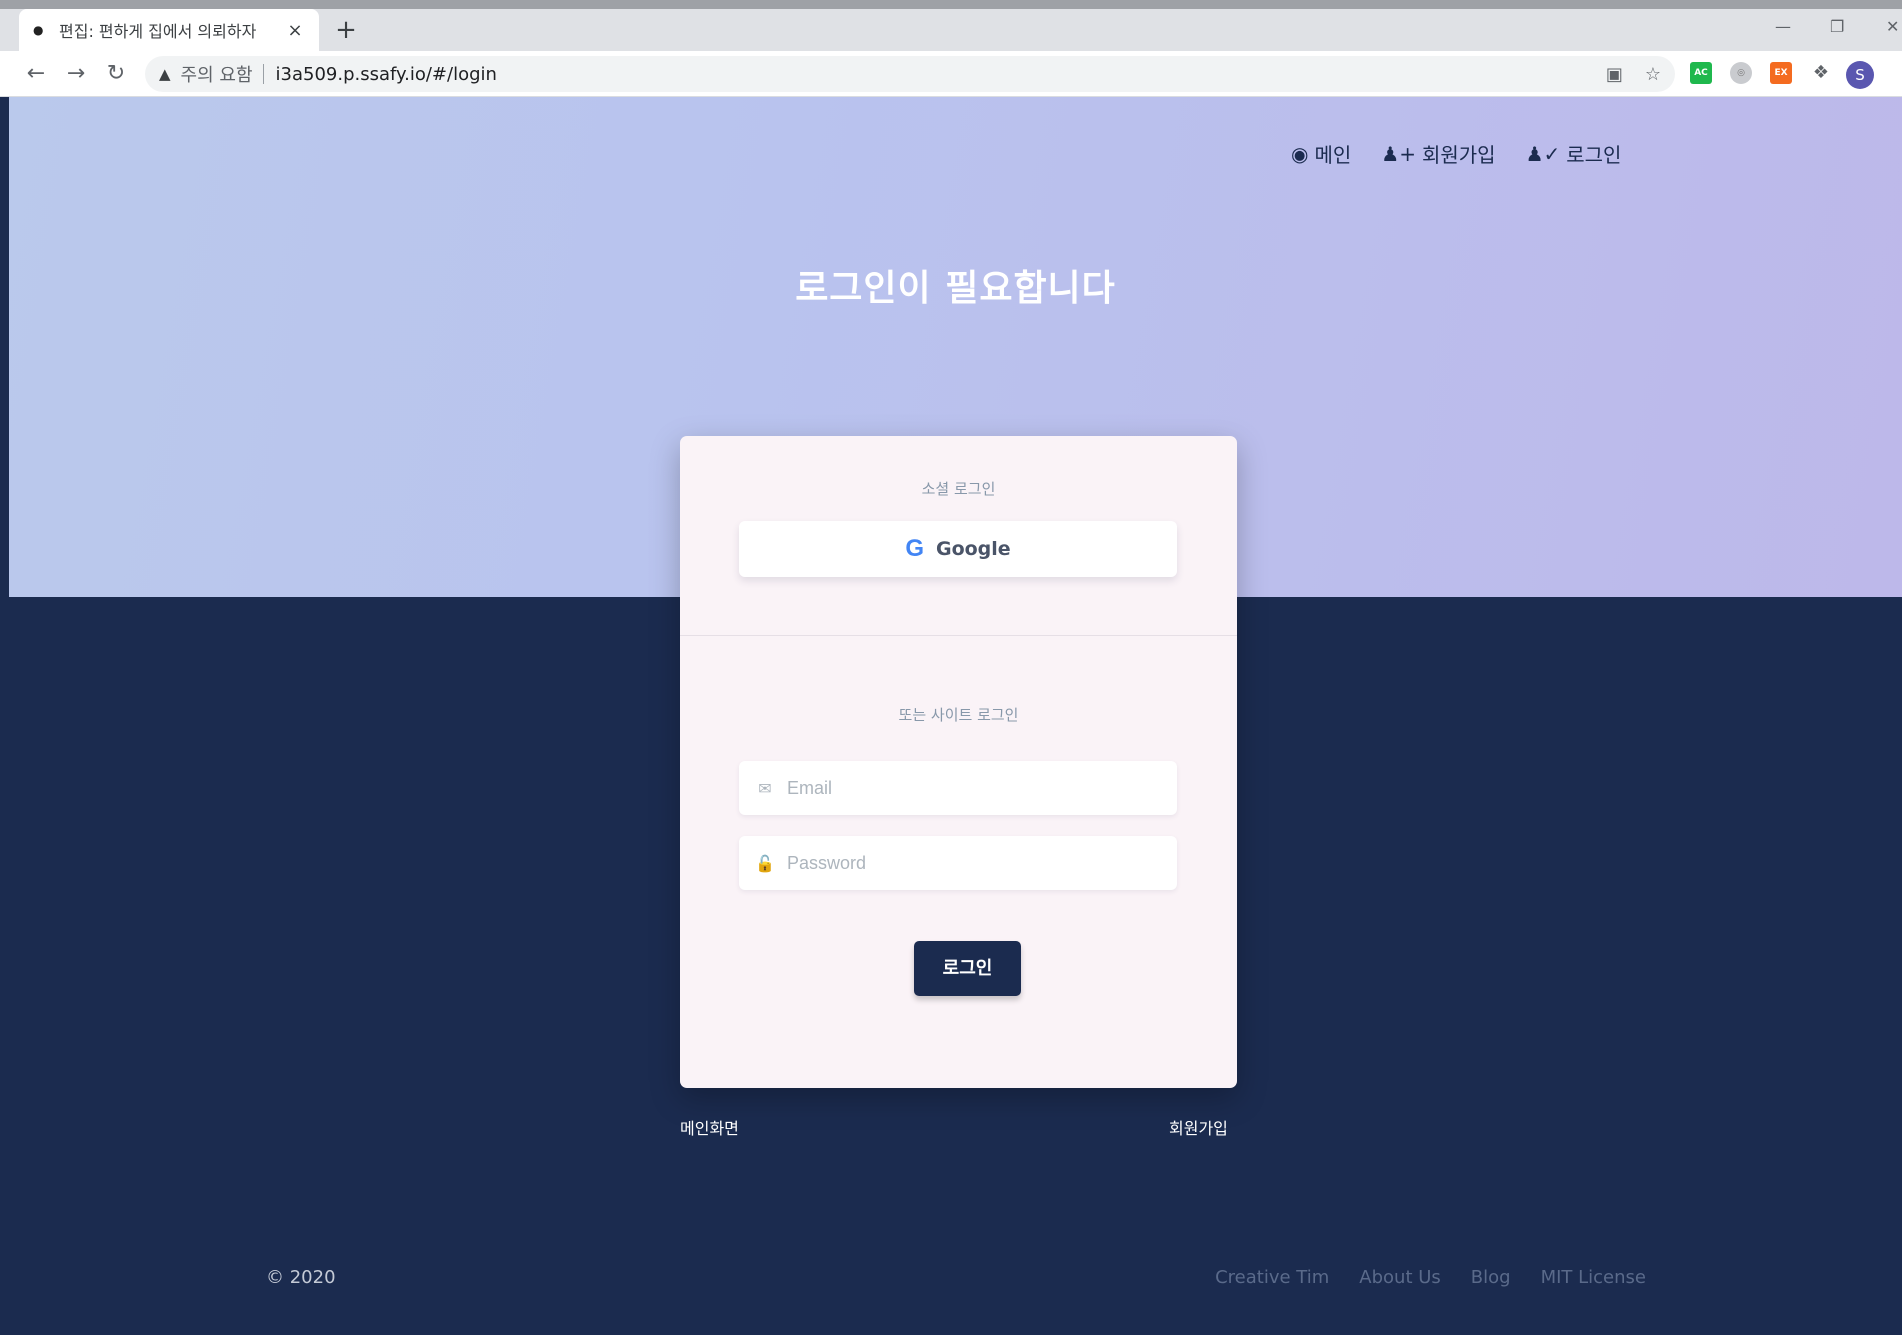 This screenshot has width=1902, height=1335. I want to click on nav-signup-label: 회원가입, so click(1458, 155).